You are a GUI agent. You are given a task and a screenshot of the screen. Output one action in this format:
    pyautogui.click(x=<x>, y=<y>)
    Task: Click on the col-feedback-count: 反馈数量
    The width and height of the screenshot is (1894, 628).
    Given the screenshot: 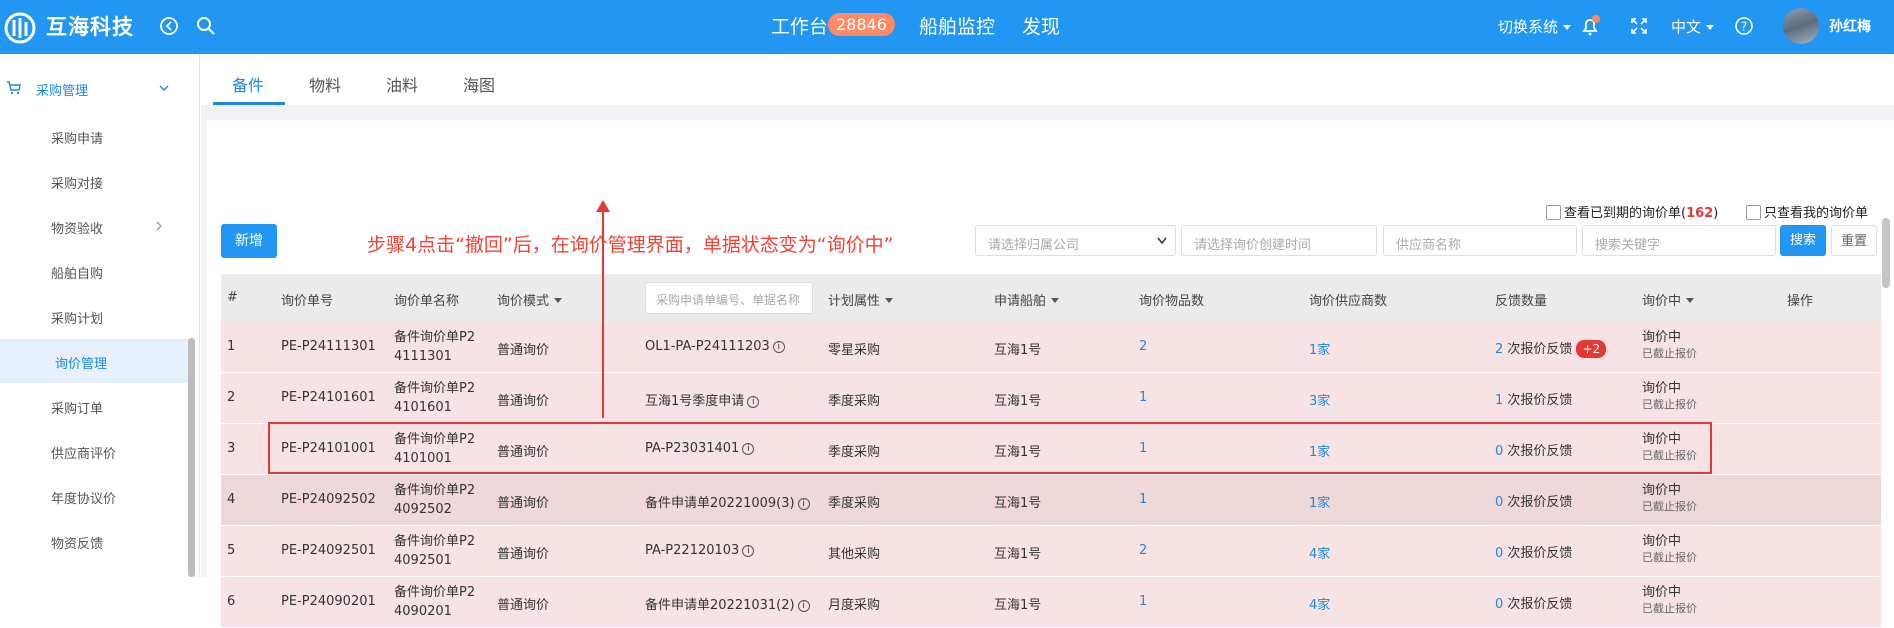 What is the action you would take?
    pyautogui.click(x=1521, y=301)
    